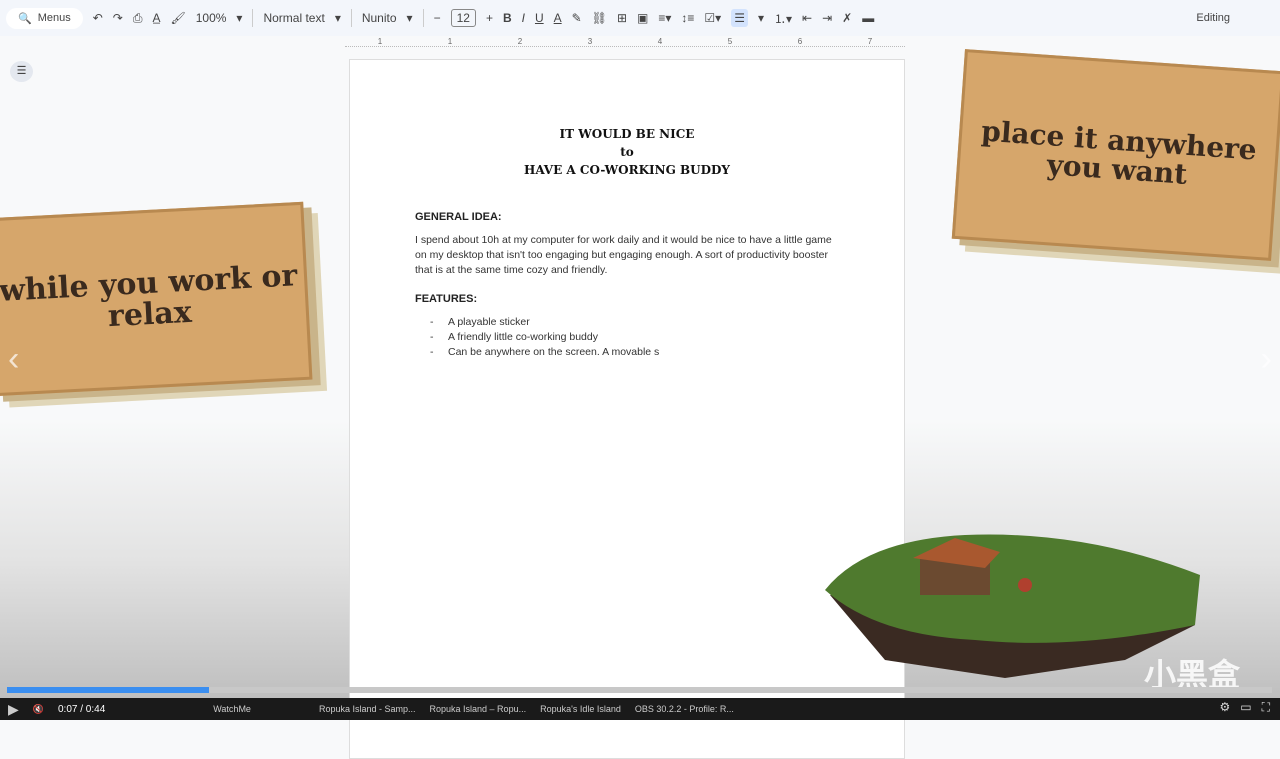  Describe the element at coordinates (156, 18) in the screenshot. I see `spellcheck-icon: A̲` at that location.